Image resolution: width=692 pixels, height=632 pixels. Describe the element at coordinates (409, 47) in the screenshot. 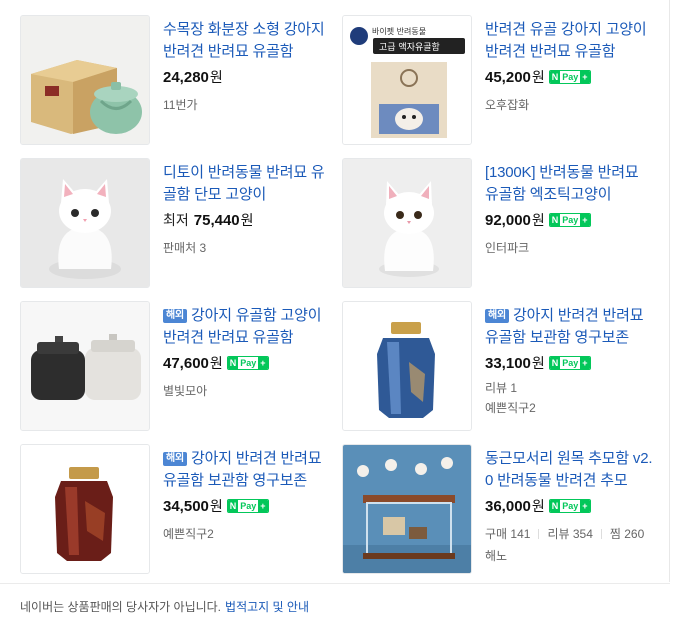

I see `thumb-box-text: 고급 액자유골함` at that location.